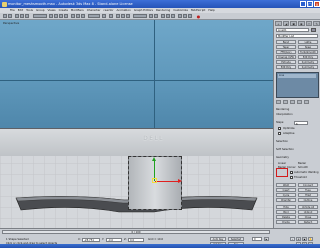 Image resolution: width=320 pixels, height=248 pixels. I want to click on fuse-button: Fuse, so click(308, 190).